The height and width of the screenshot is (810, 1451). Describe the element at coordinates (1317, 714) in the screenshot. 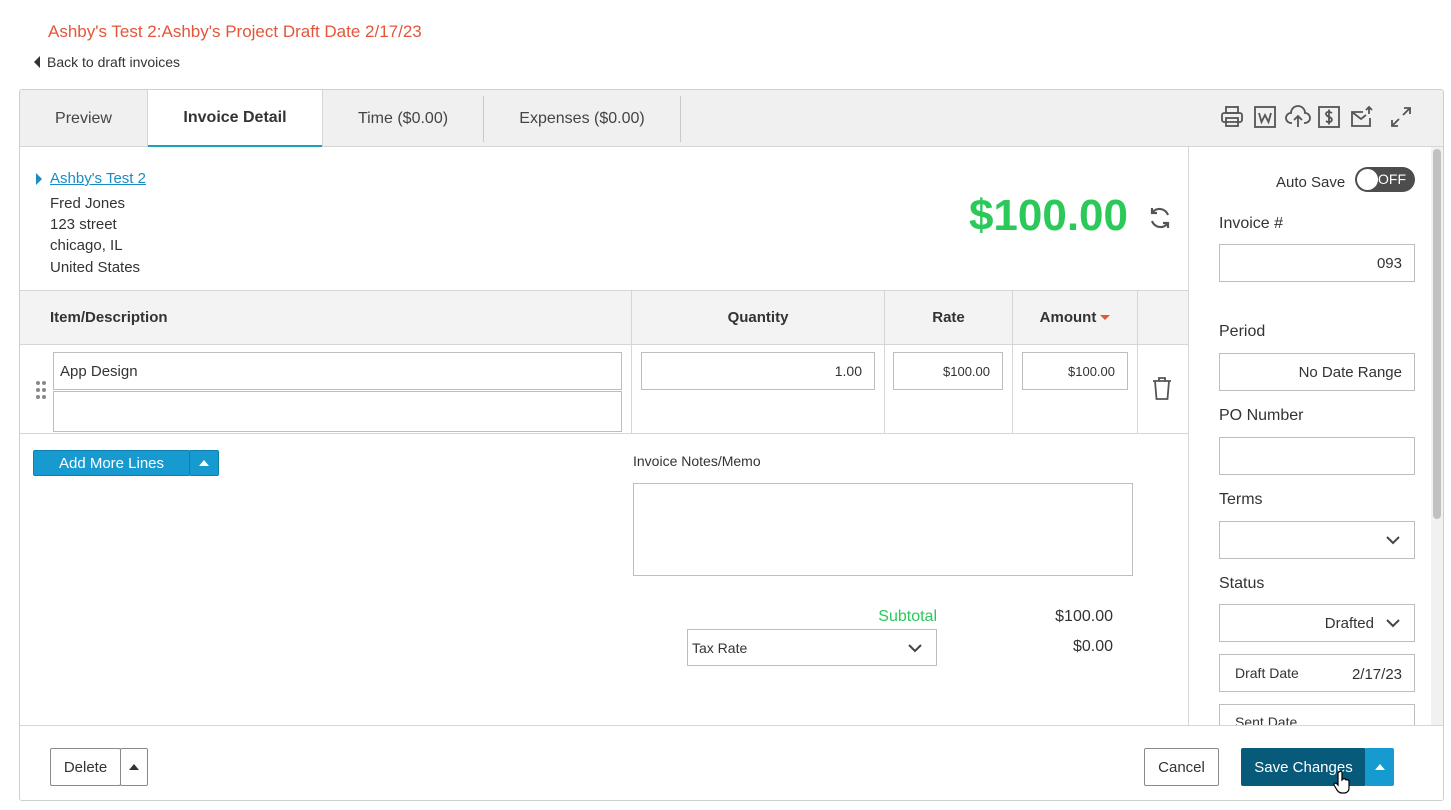

I see `sent-date-field: Sent Date` at that location.